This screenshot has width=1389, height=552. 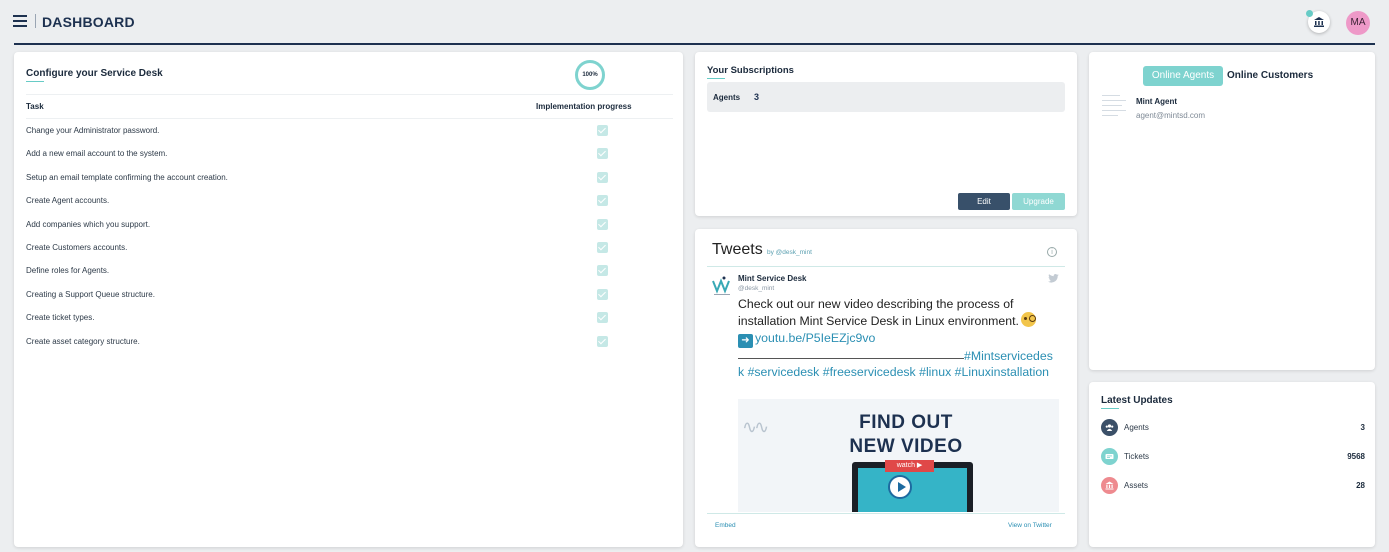 What do you see at coordinates (725, 525) in the screenshot?
I see `embed-link: Embed` at bounding box center [725, 525].